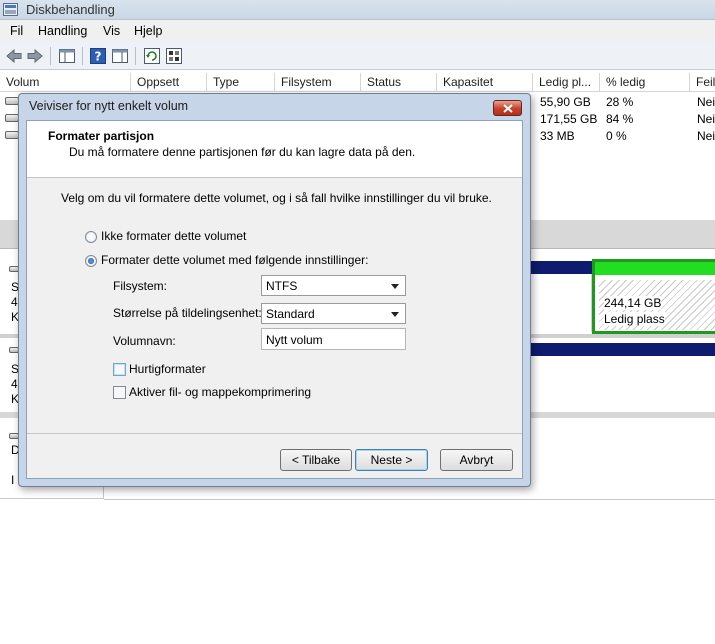 This screenshot has height=644, width=715. Describe the element at coordinates (173, 236) in the screenshot. I see `radio-no-format-label: Ikke formater dette volumet` at that location.